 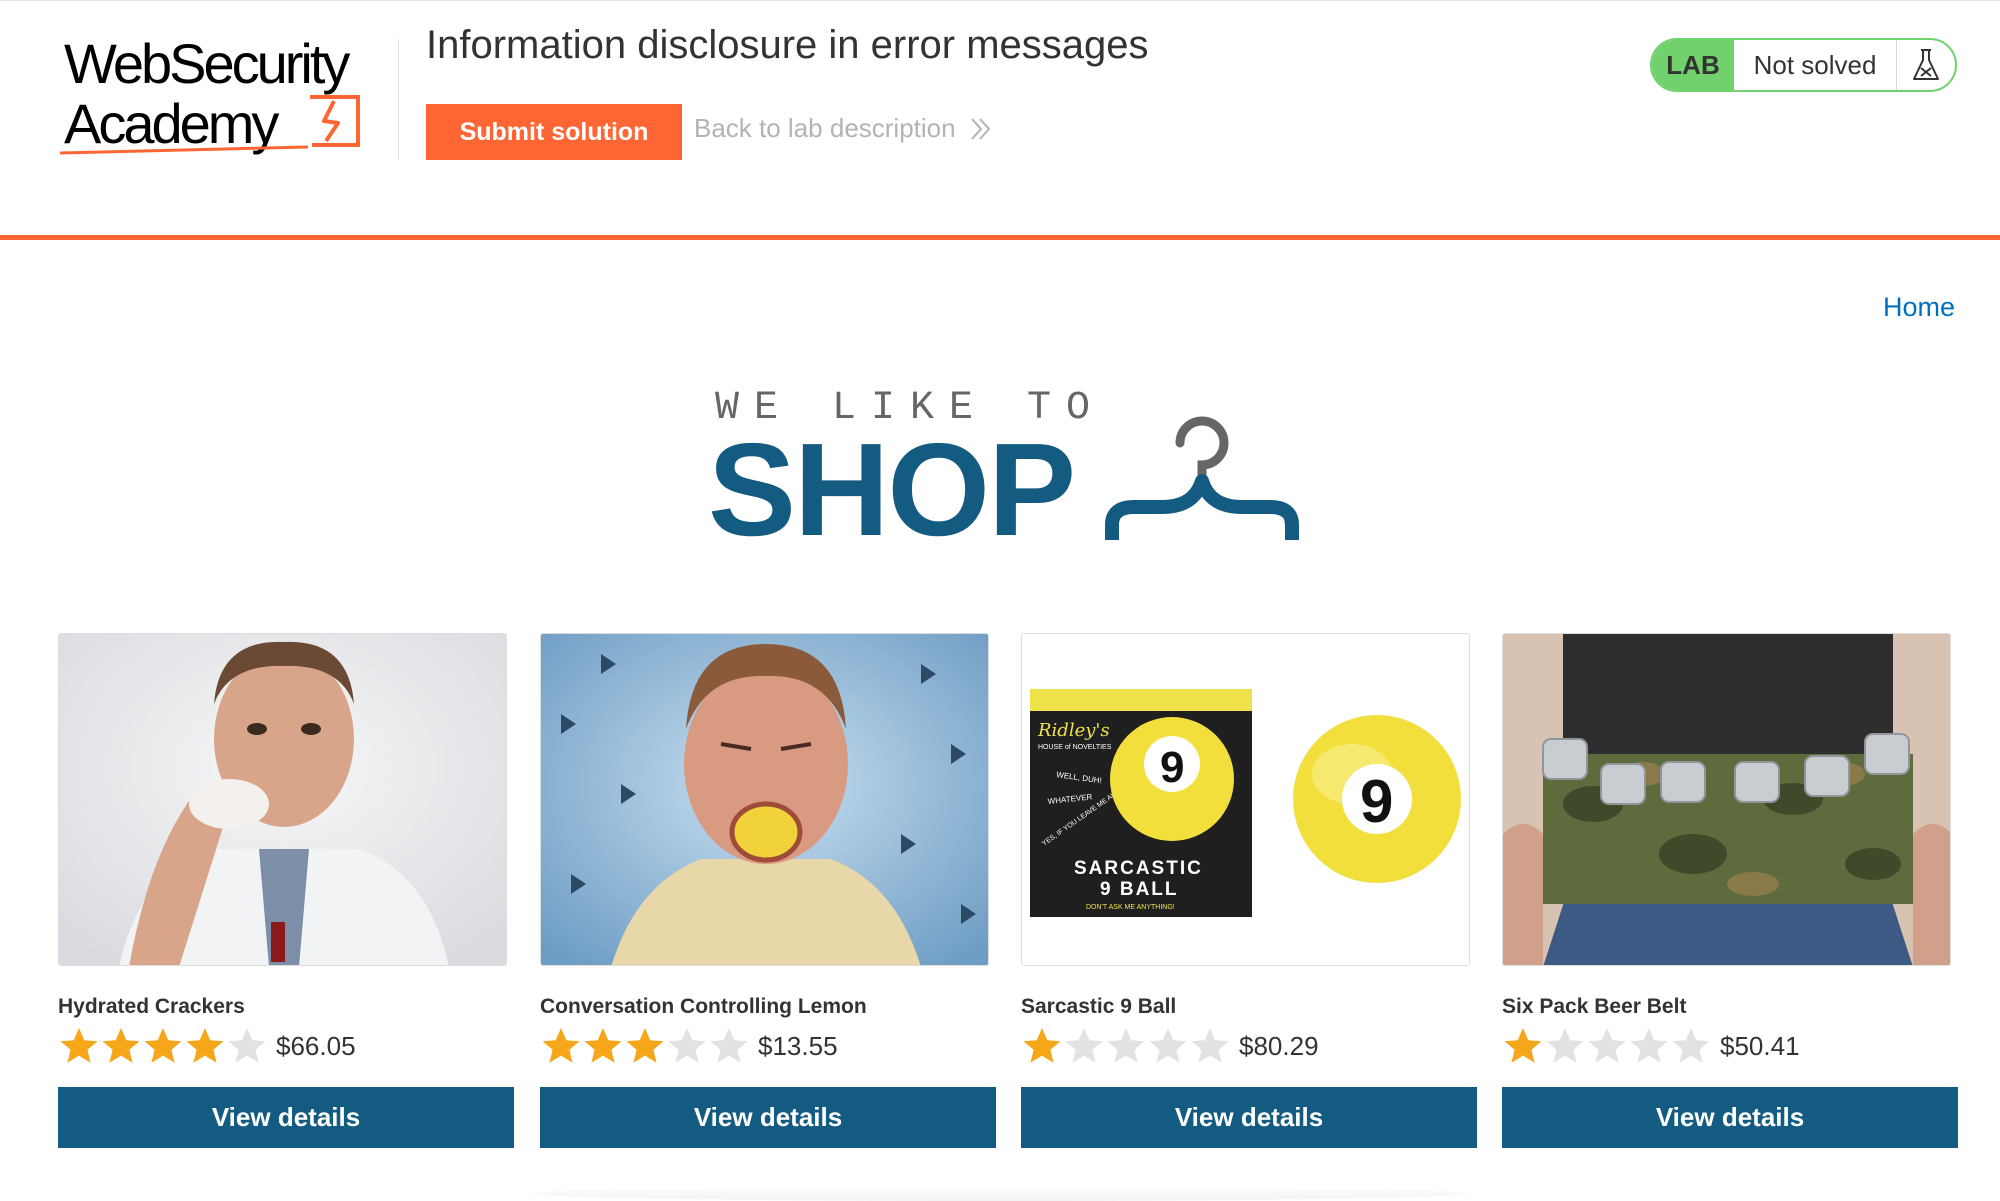 What do you see at coordinates (980, 128) in the screenshot?
I see `double-chevron-right-icon` at bounding box center [980, 128].